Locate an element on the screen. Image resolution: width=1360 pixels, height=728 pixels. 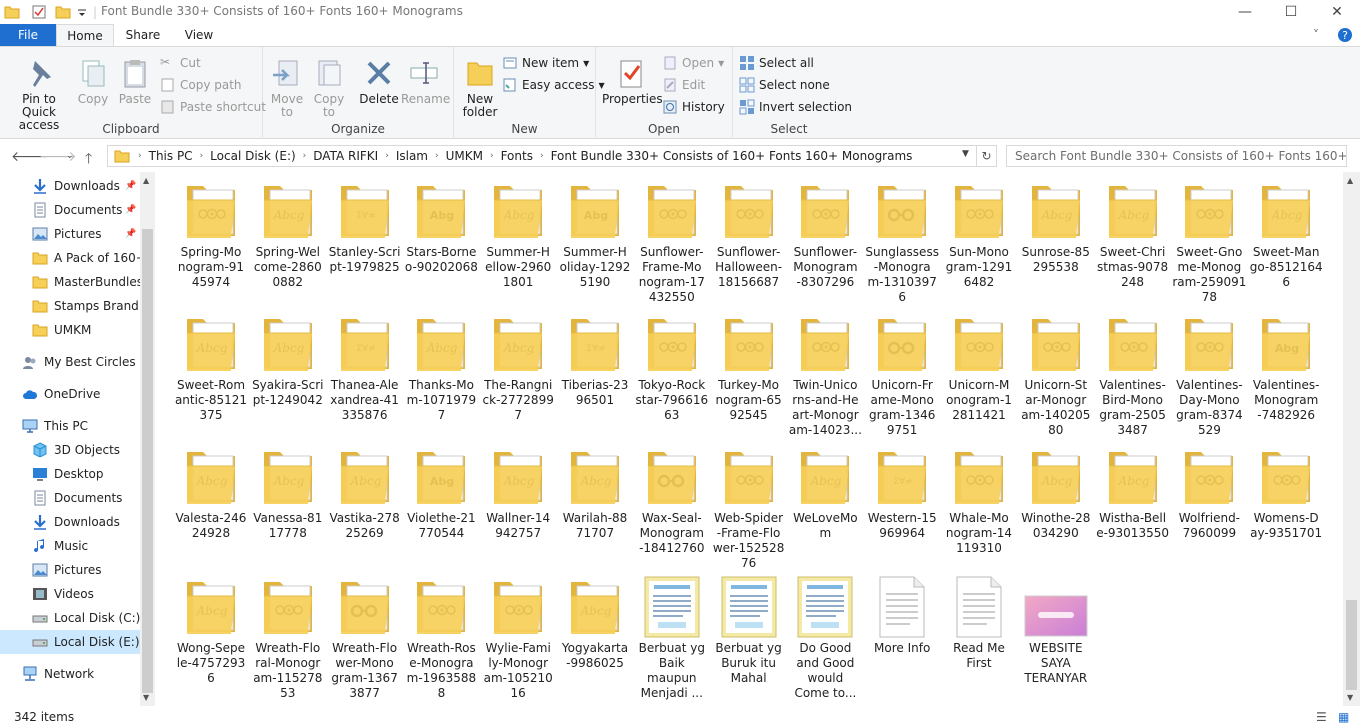
copy-path-button: Copy path is located at coordinates (201, 85).